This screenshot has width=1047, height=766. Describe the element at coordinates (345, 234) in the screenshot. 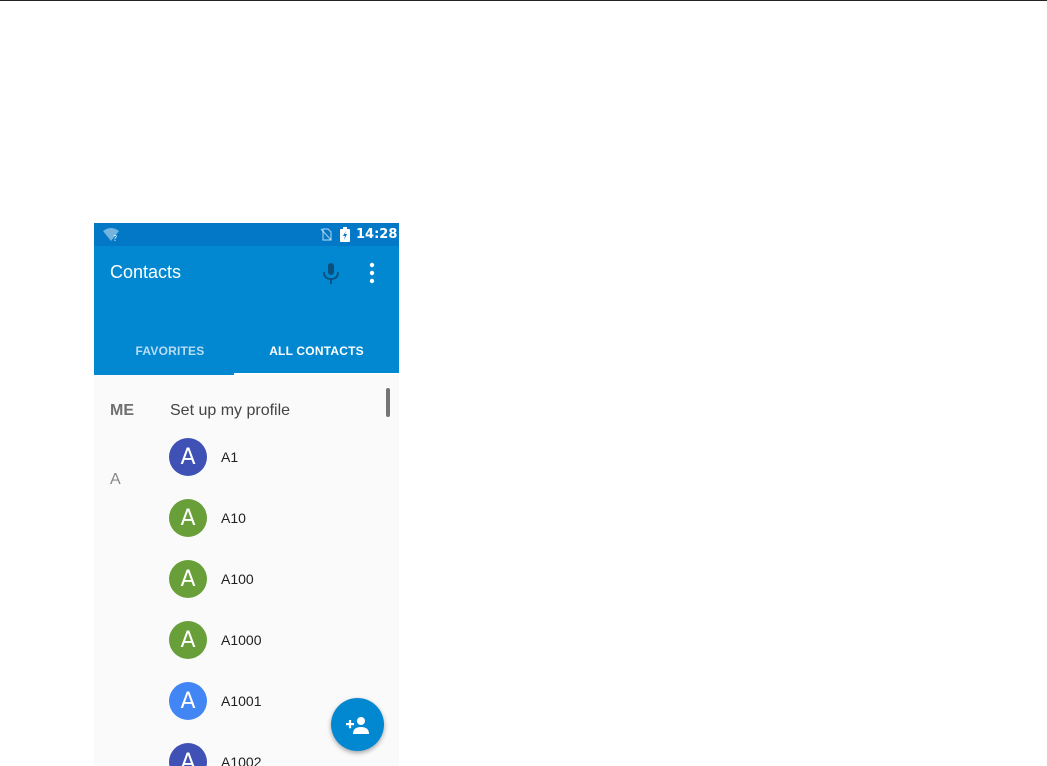

I see `battery-charging-icon` at that location.